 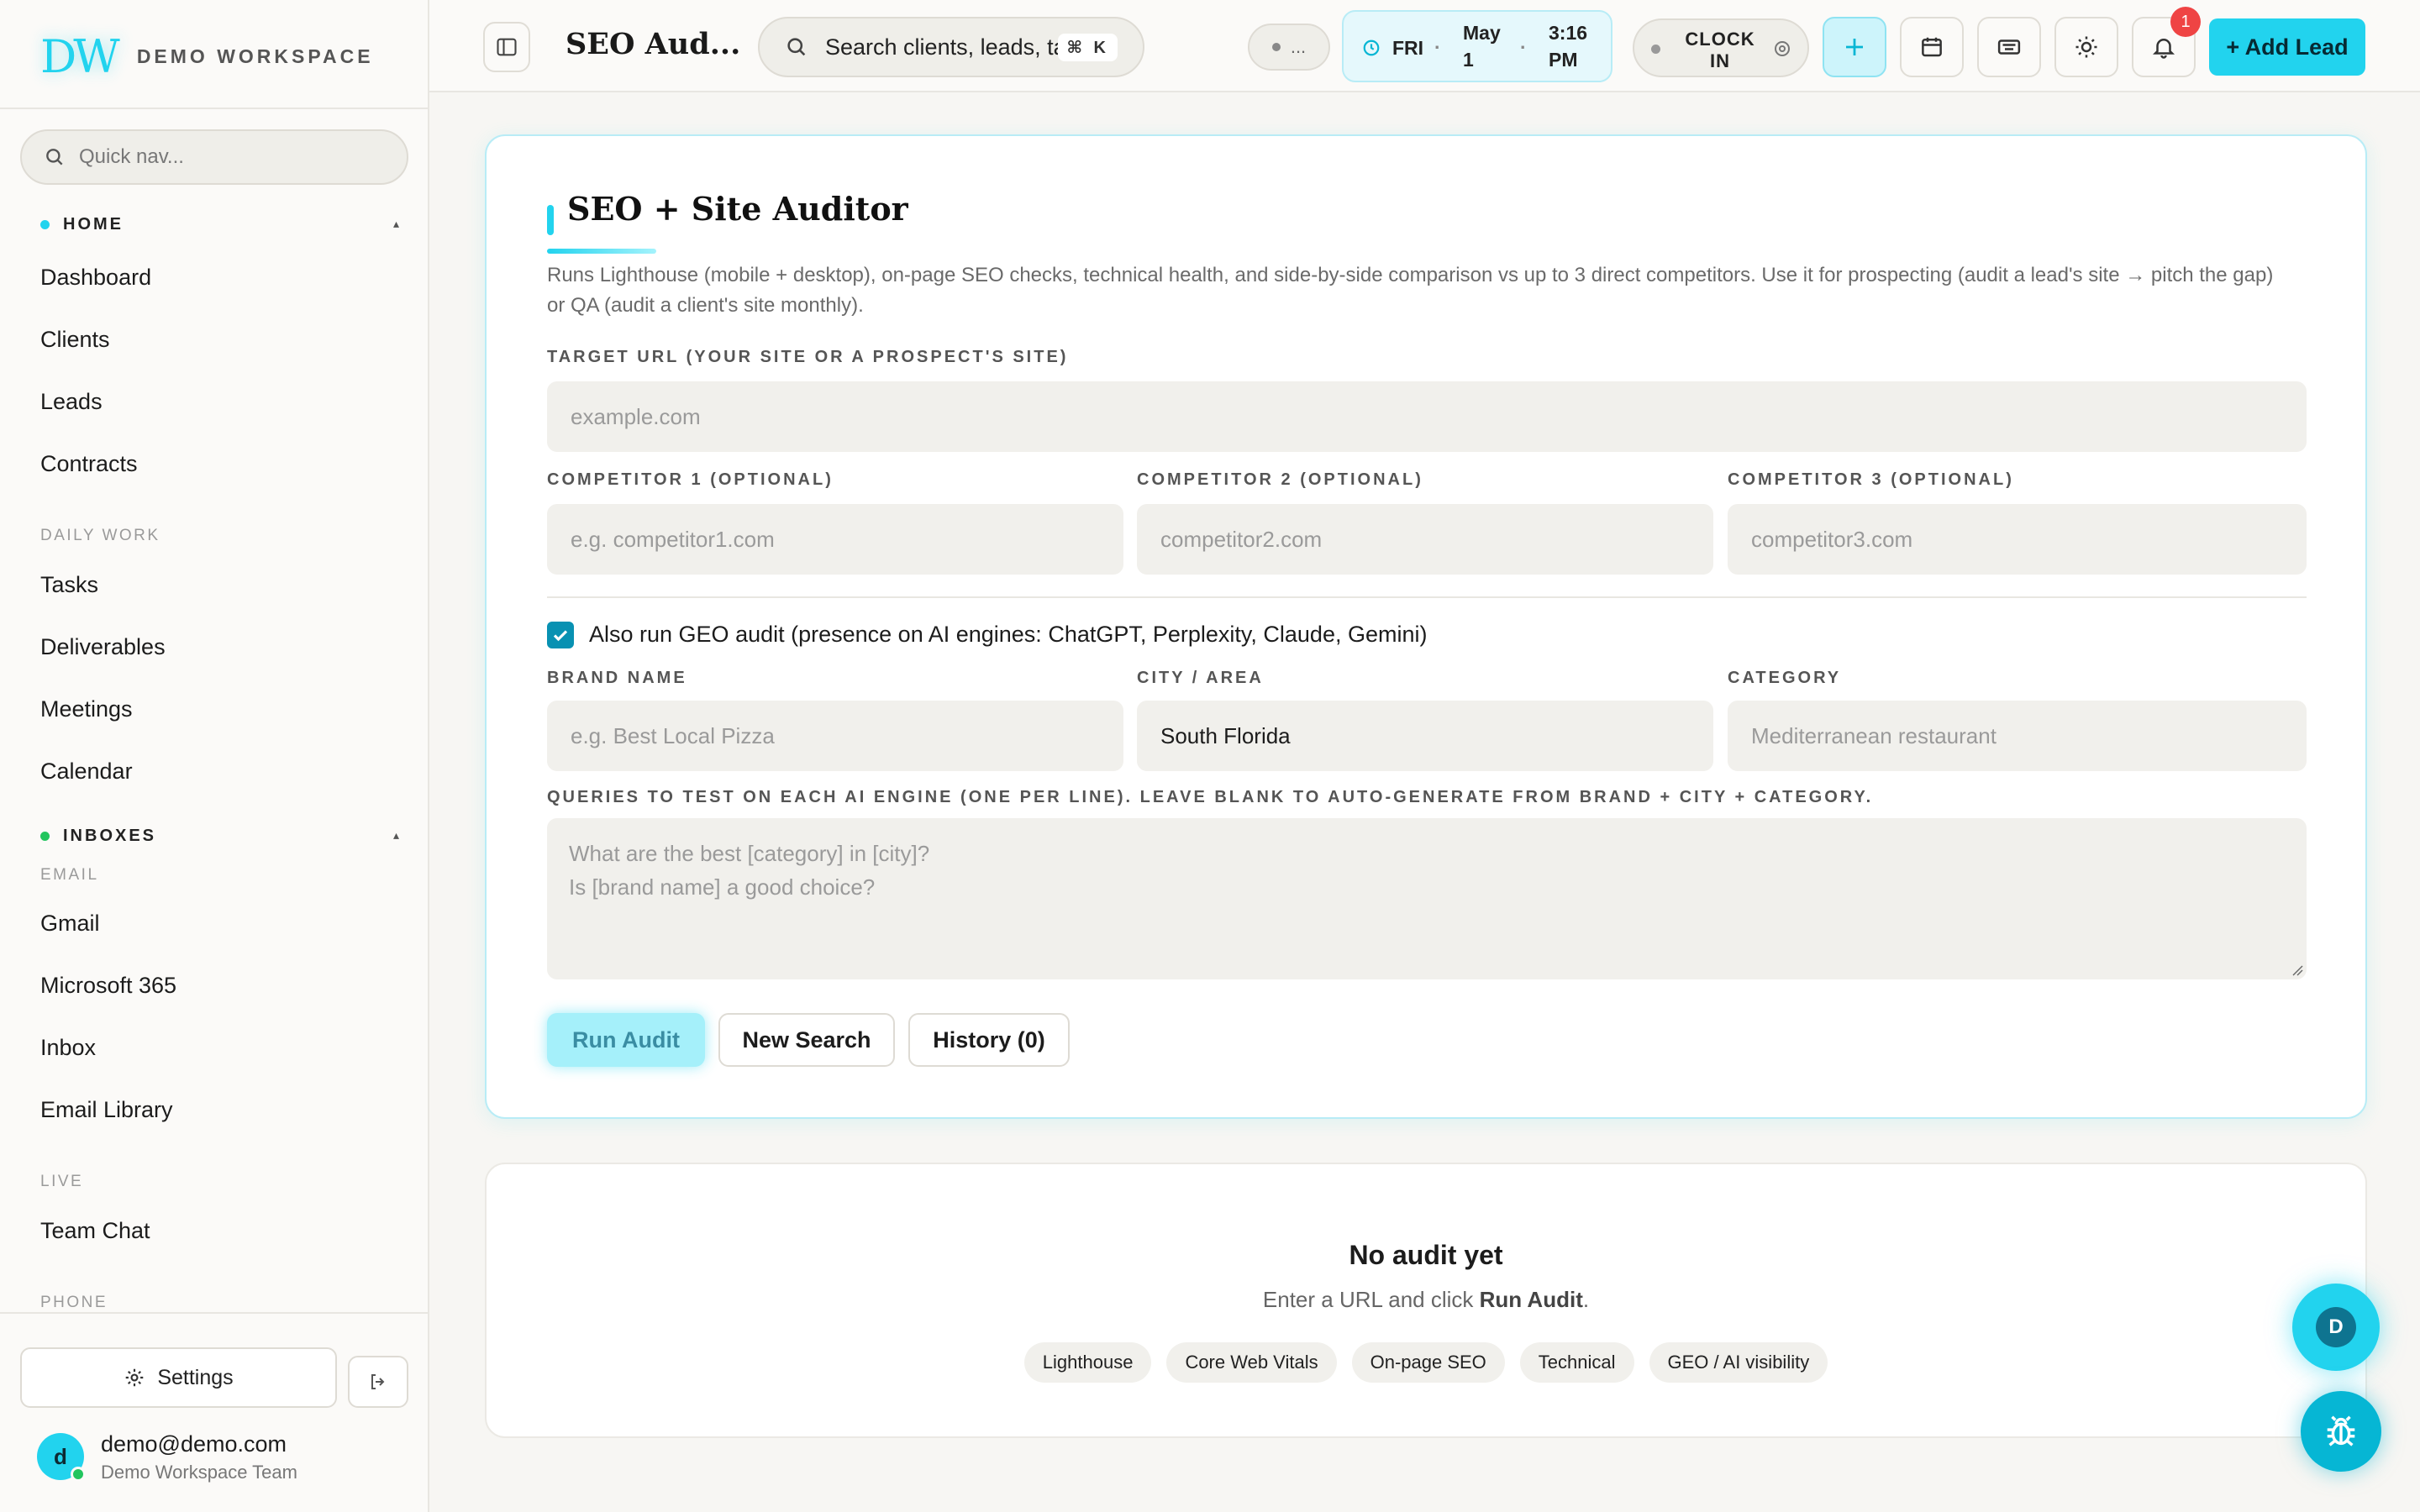 What do you see at coordinates (75, 340) in the screenshot?
I see `sidebar-item-clients: Clients` at bounding box center [75, 340].